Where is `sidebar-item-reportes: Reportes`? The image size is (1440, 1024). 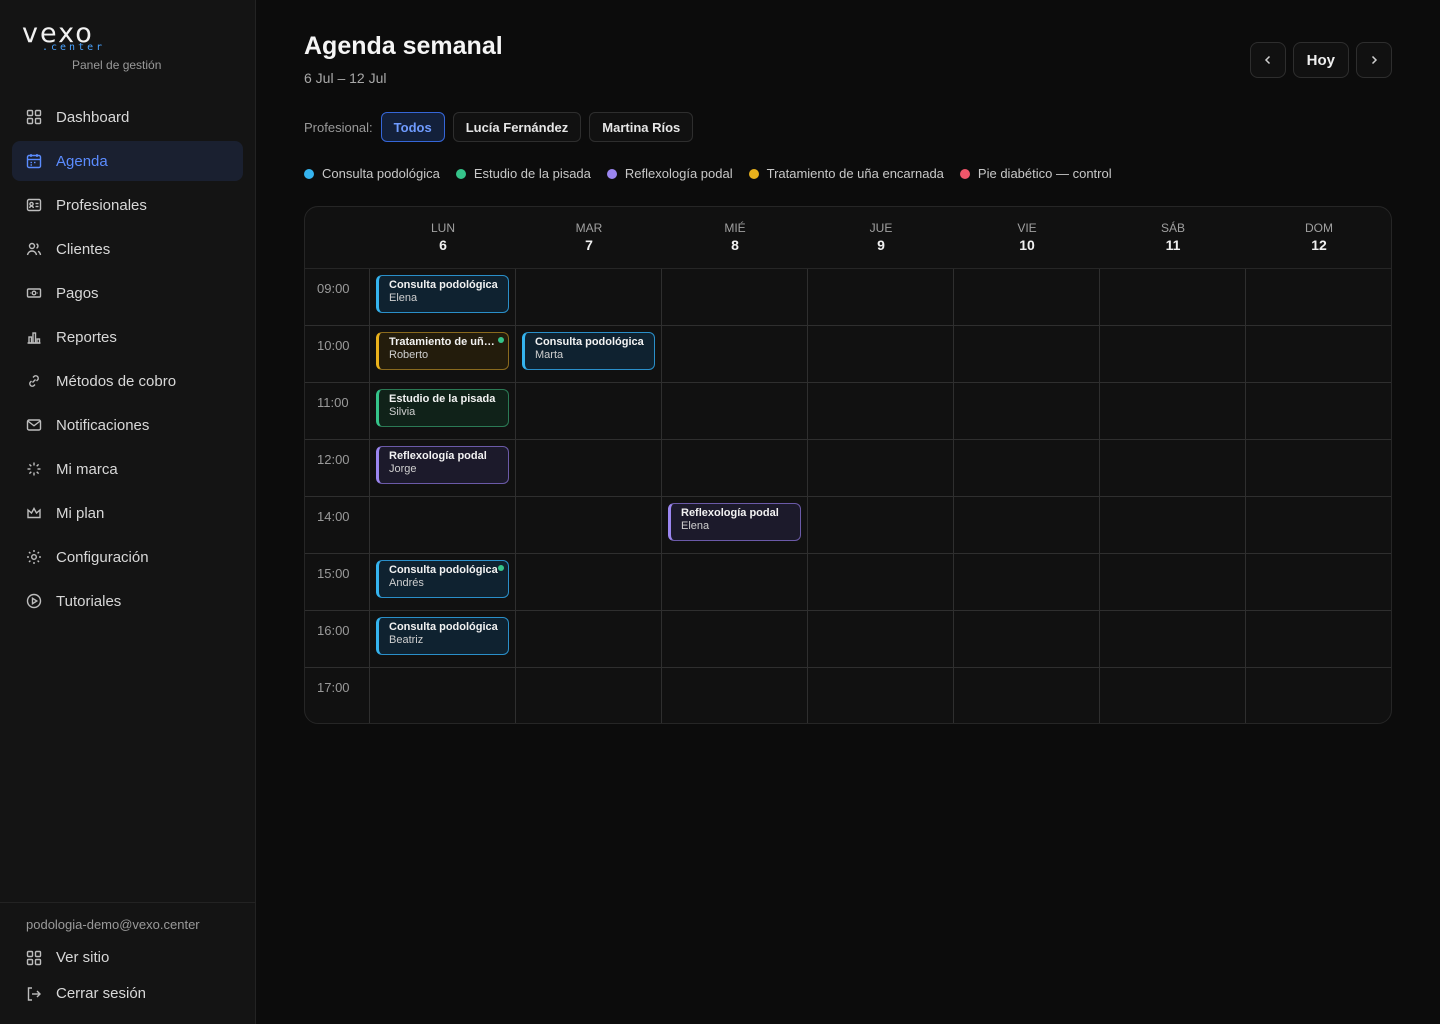 sidebar-item-reportes: Reportes is located at coordinates (127, 337).